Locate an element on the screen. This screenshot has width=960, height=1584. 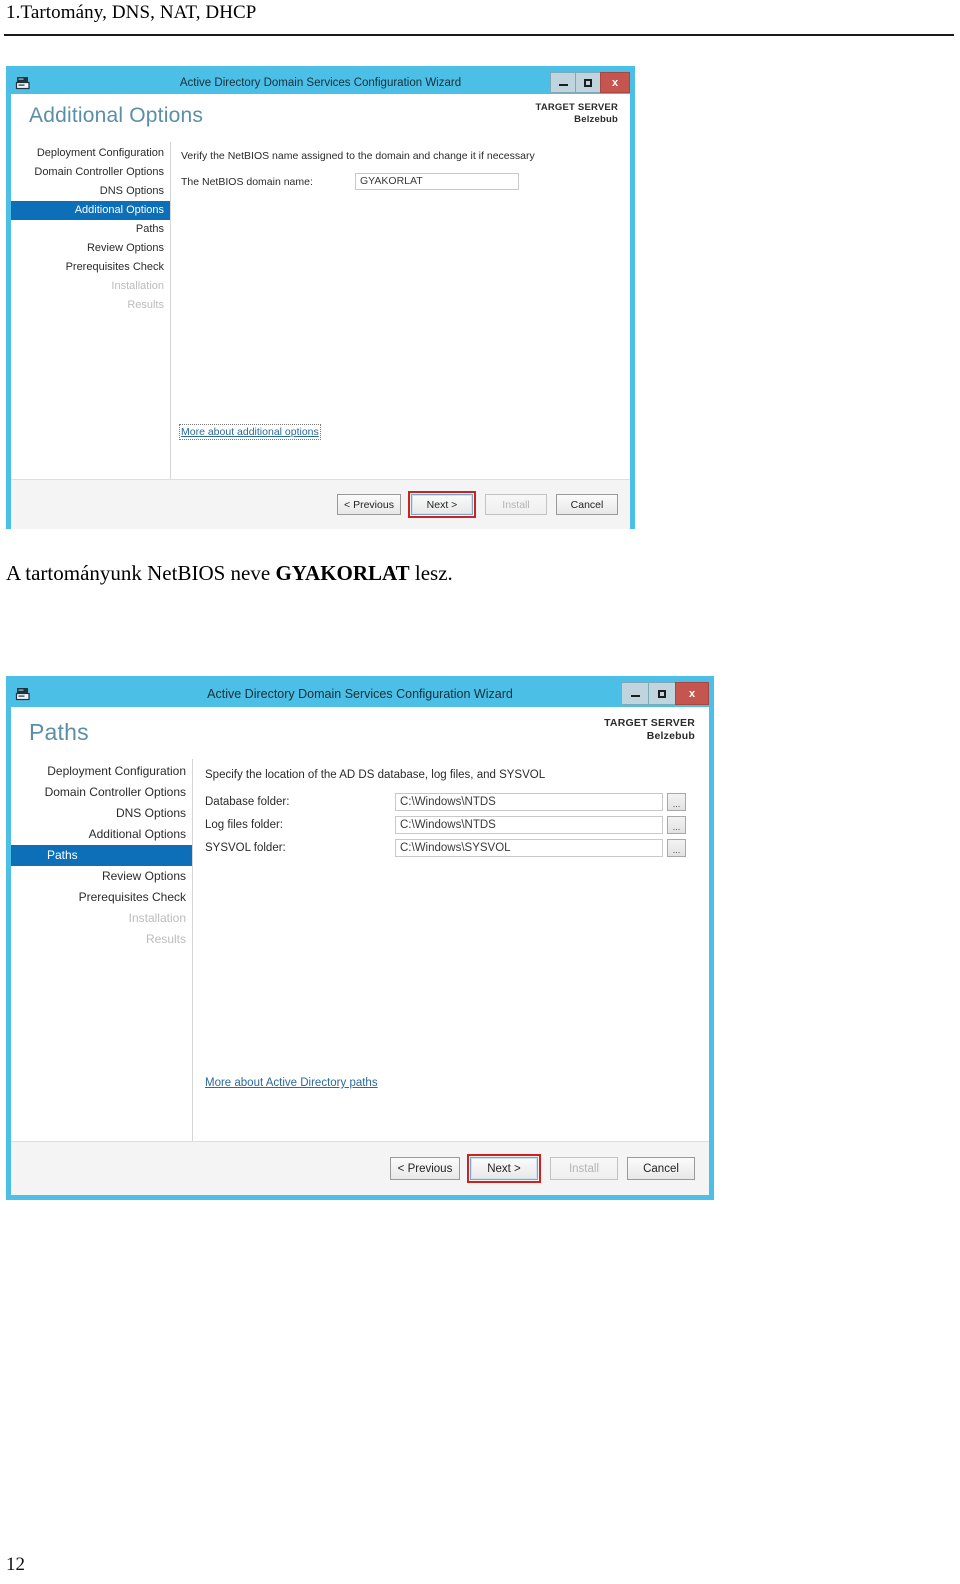
netbios-domain-name-input: GYAKORLAT is located at coordinates (437, 181).